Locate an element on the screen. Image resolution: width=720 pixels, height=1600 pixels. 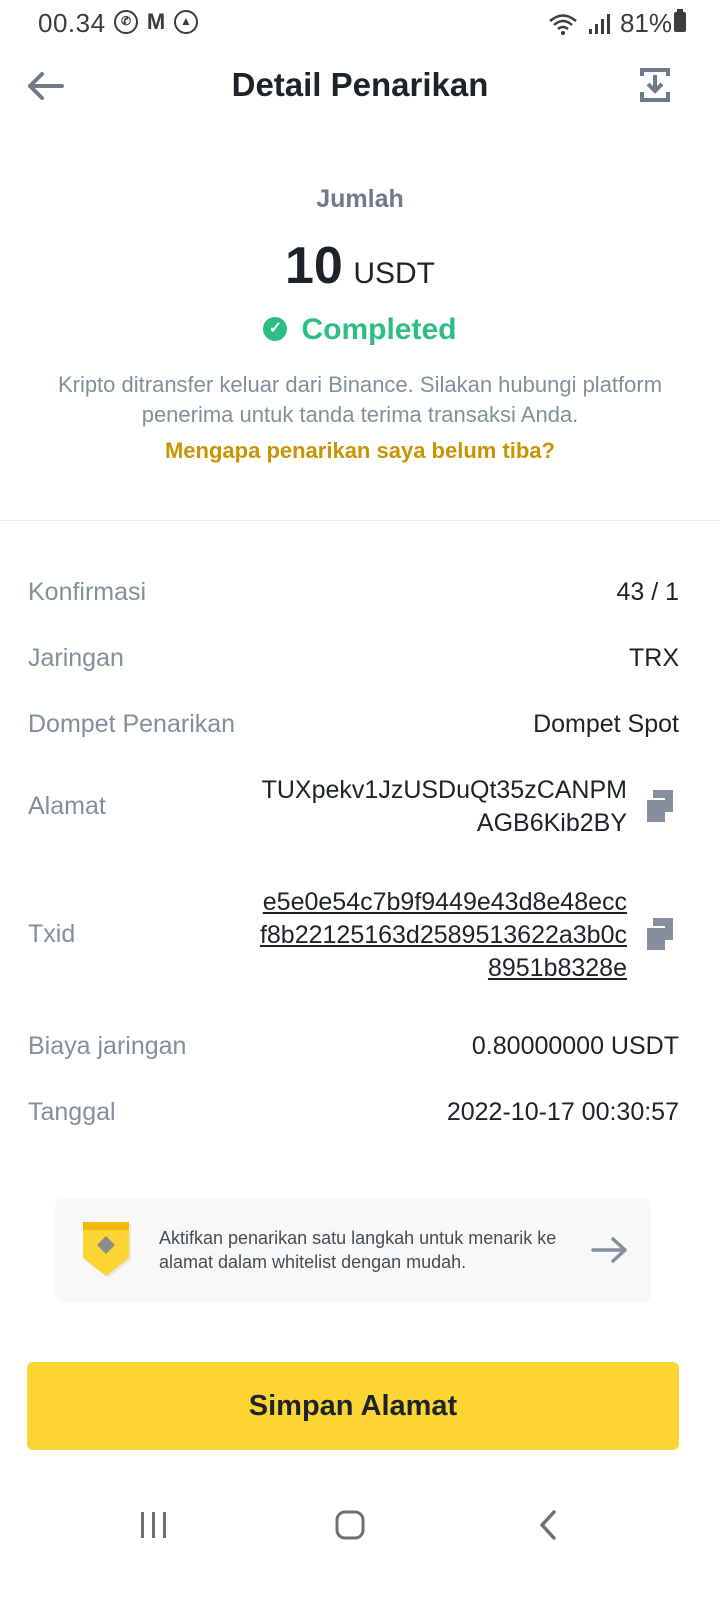
check-circle-icon: ✓ is located at coordinates (275, 329).